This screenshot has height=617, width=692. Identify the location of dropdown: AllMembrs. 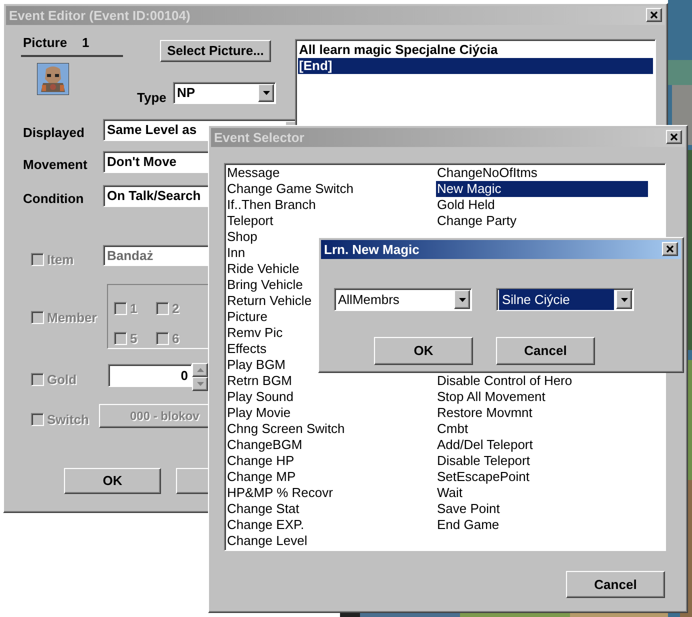
(403, 299).